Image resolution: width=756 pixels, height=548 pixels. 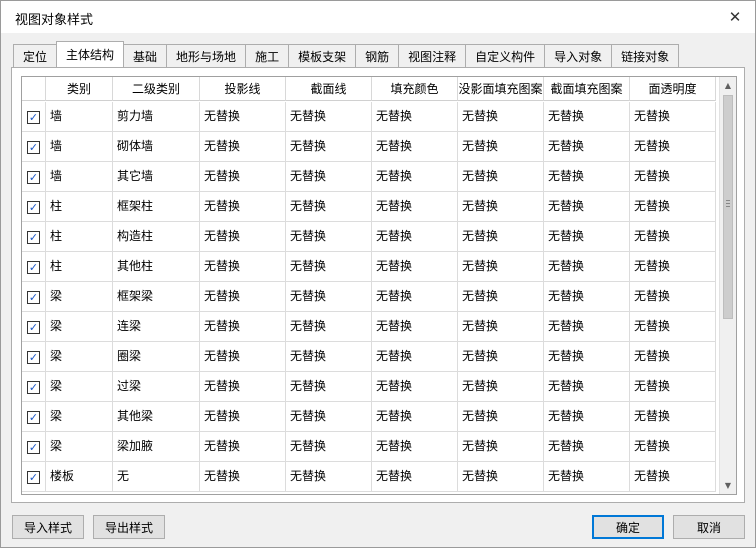 I want to click on close-icon: ✕, so click(x=735, y=17).